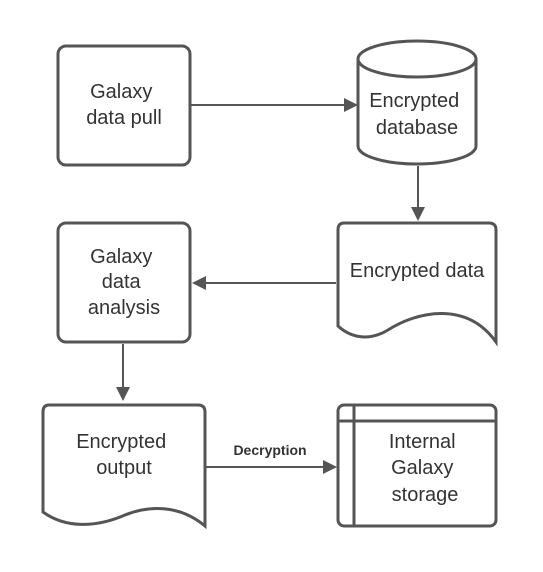 This screenshot has height=572, width=543. I want to click on node-label-line: storage, so click(425, 495).